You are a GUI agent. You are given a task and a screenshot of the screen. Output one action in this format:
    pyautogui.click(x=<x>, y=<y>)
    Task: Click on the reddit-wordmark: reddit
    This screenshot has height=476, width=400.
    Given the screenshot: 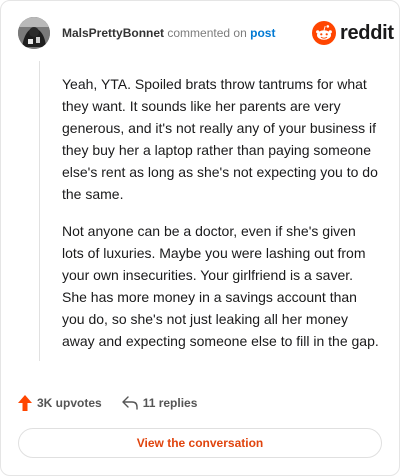 What is the action you would take?
    pyautogui.click(x=367, y=32)
    